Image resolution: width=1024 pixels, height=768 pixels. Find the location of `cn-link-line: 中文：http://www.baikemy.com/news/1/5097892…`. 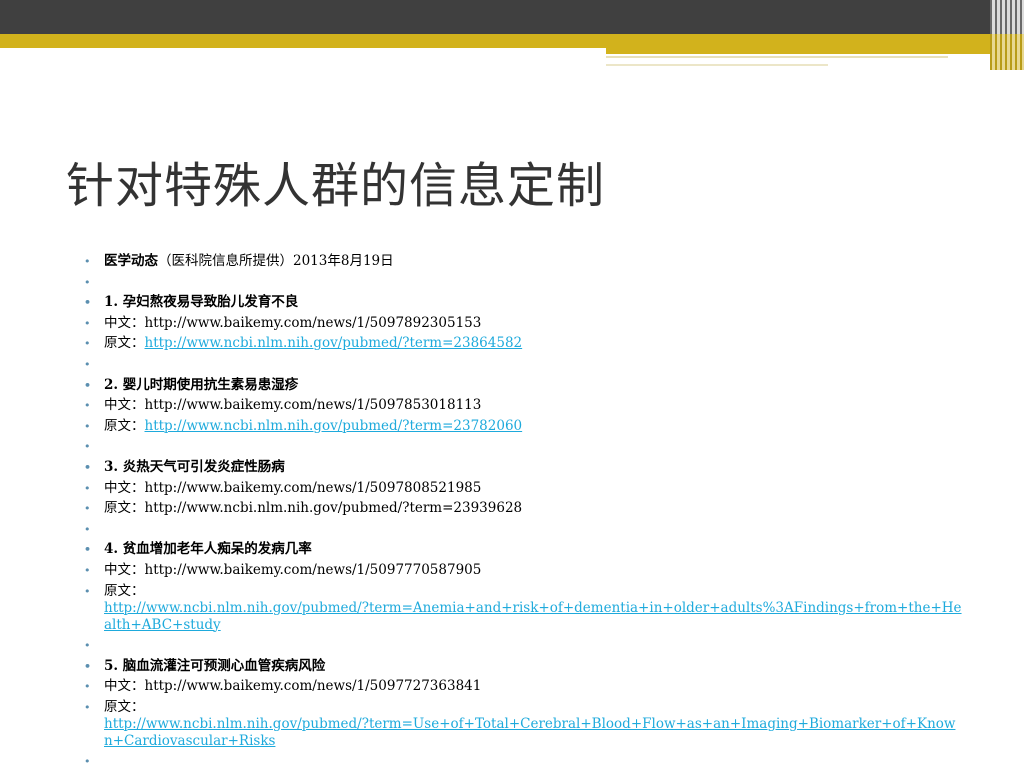

cn-link-line: 中文：http://www.baikemy.com/news/1/5097892… is located at coordinates (524, 323).